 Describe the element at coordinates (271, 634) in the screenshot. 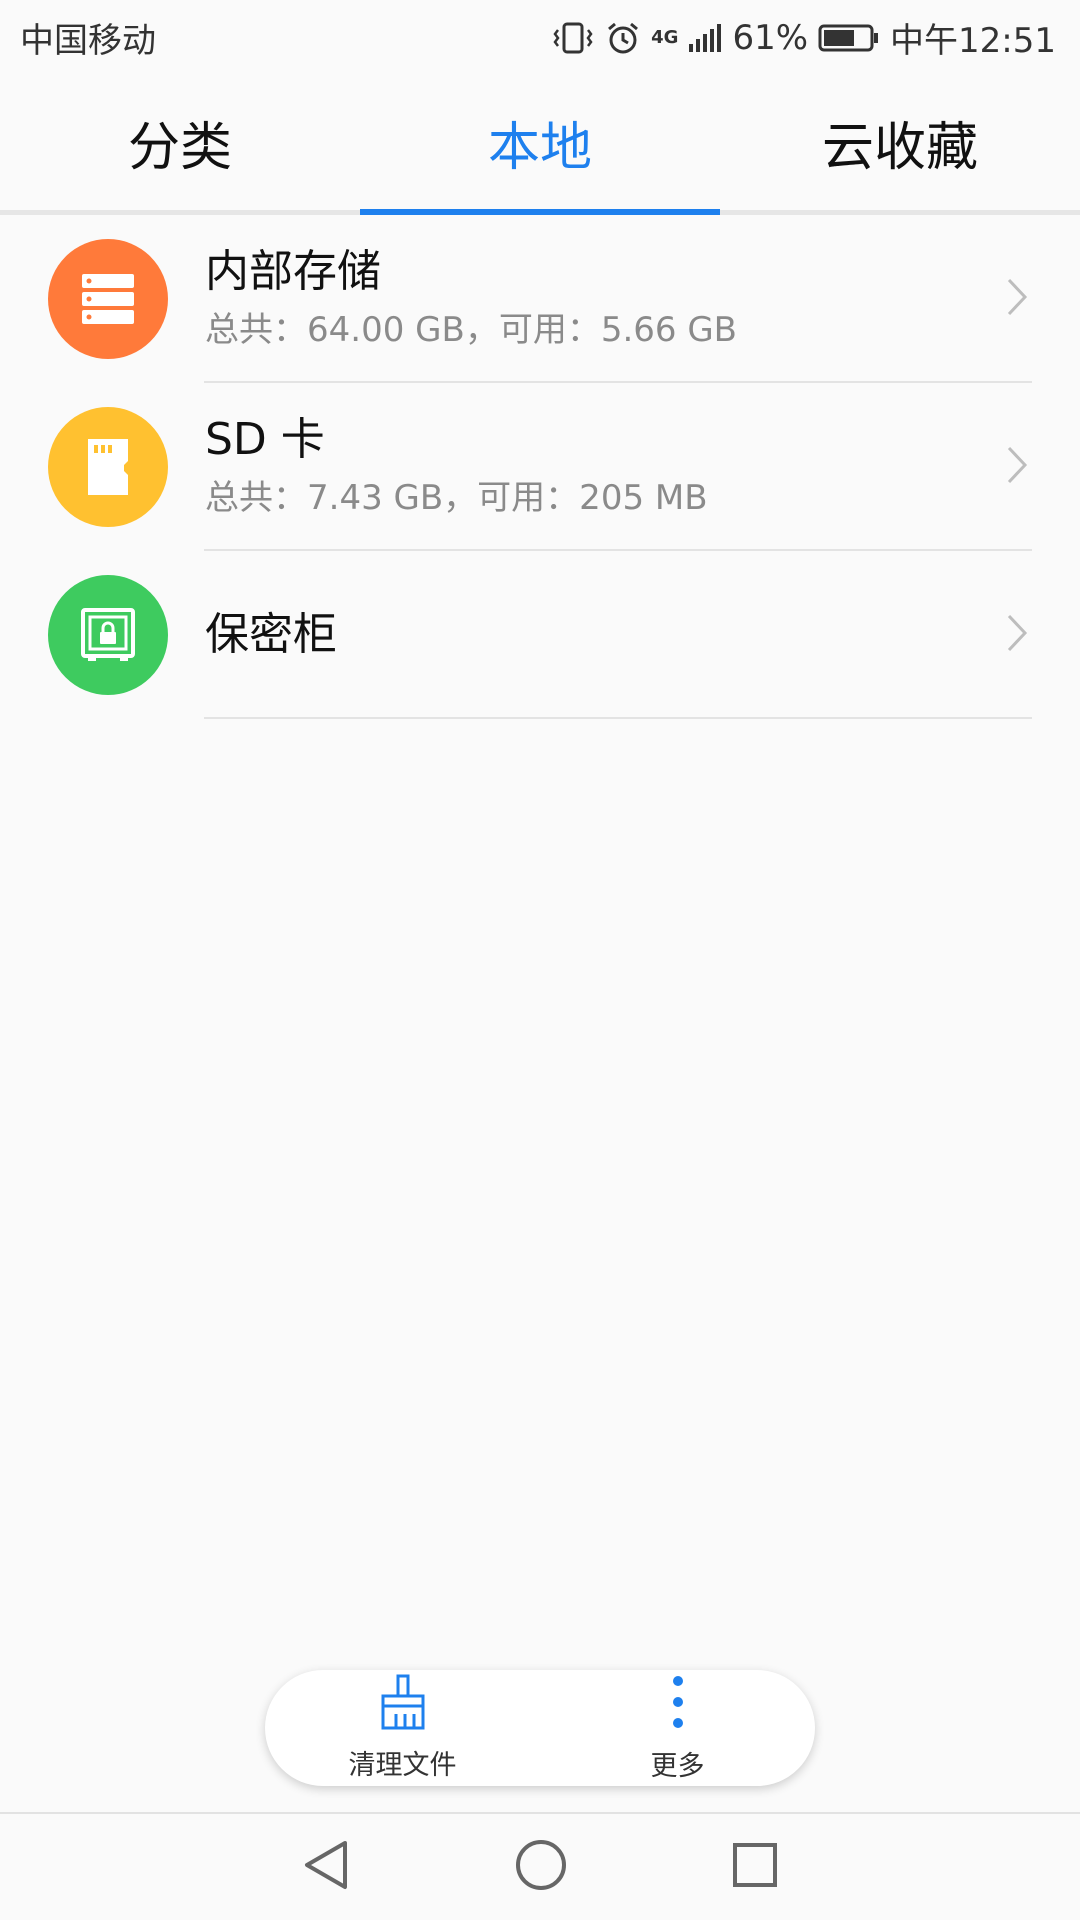

I see `item-title: 保密柜` at that location.